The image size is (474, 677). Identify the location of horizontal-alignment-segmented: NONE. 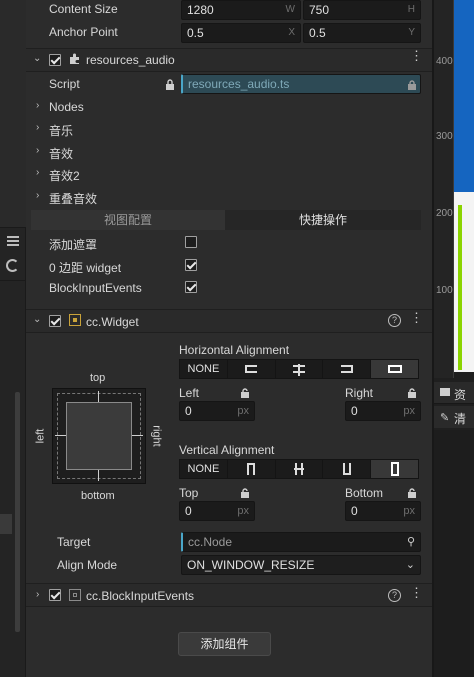
(299, 369).